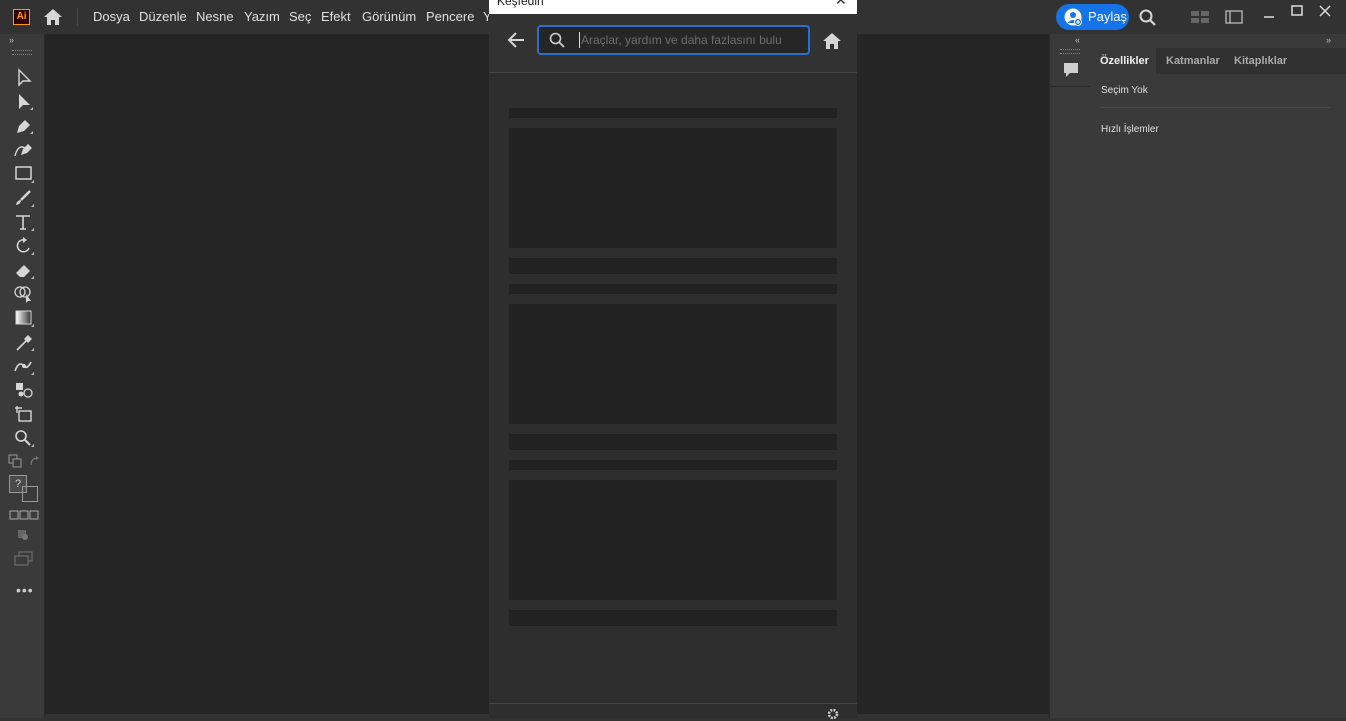  Describe the element at coordinates (557, 40) in the screenshot. I see `search-field-icon` at that location.